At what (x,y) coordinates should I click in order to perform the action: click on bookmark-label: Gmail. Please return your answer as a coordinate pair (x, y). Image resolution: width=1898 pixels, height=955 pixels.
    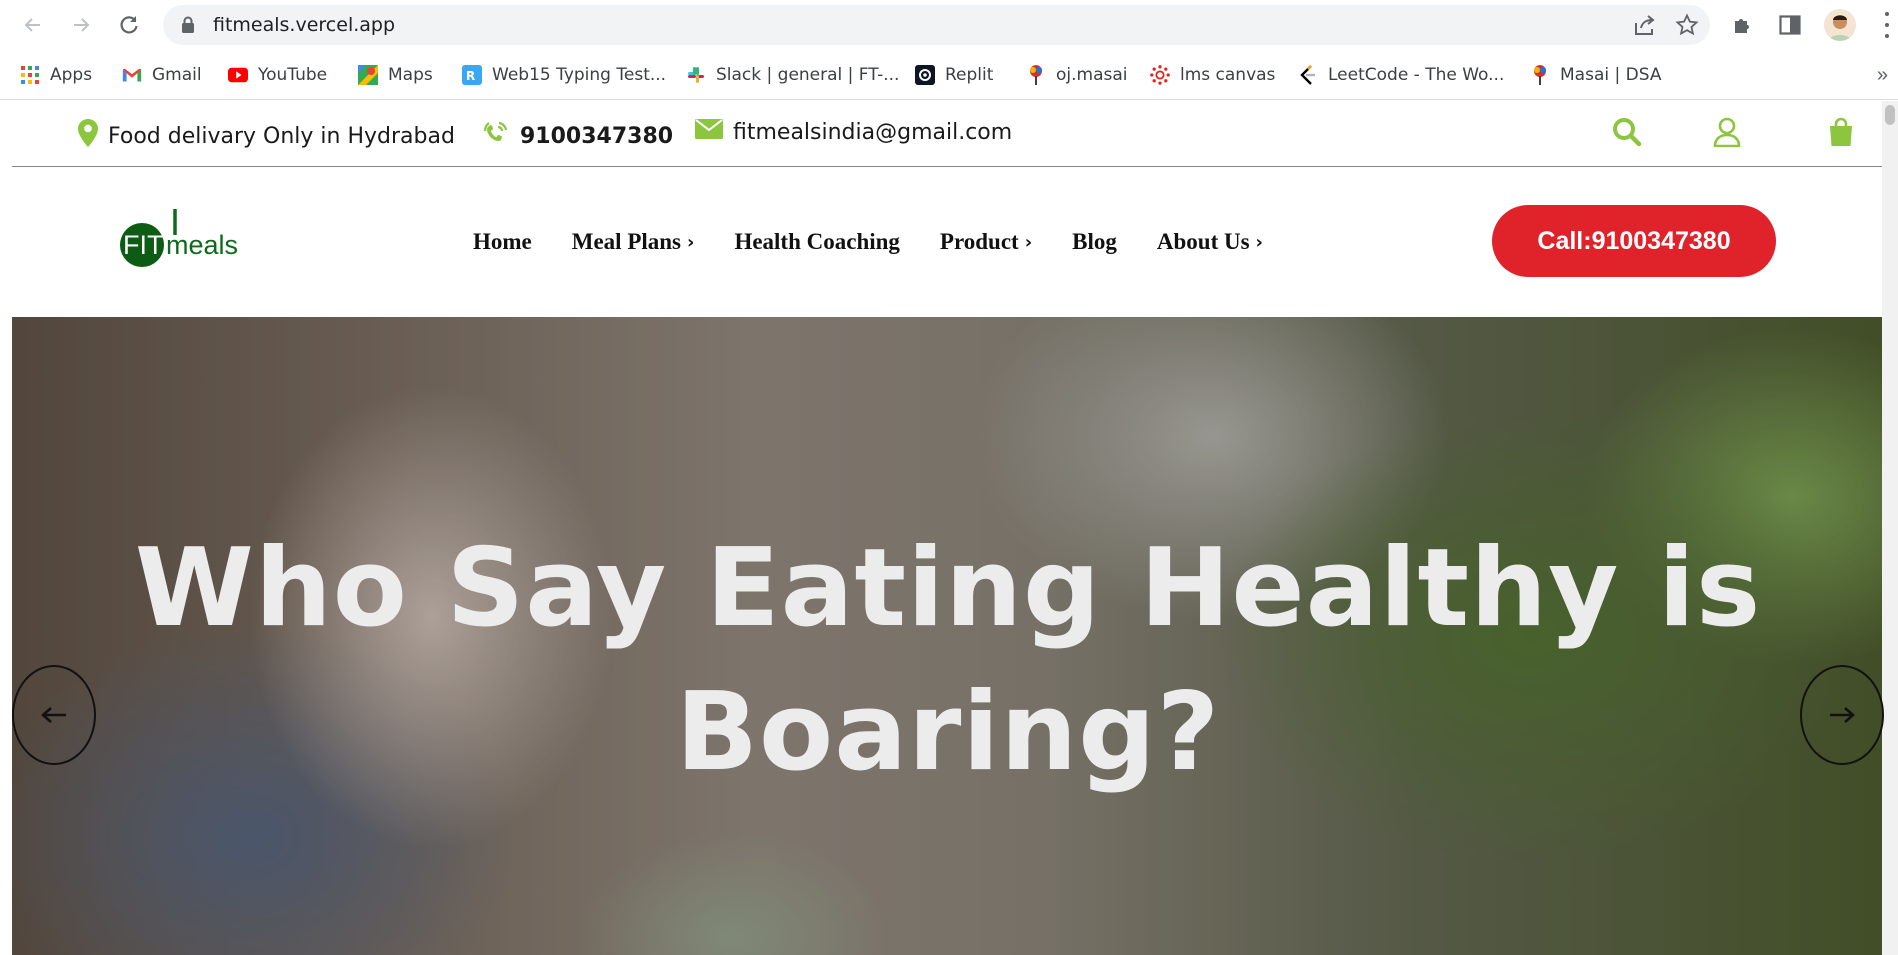
    Looking at the image, I should click on (177, 75).